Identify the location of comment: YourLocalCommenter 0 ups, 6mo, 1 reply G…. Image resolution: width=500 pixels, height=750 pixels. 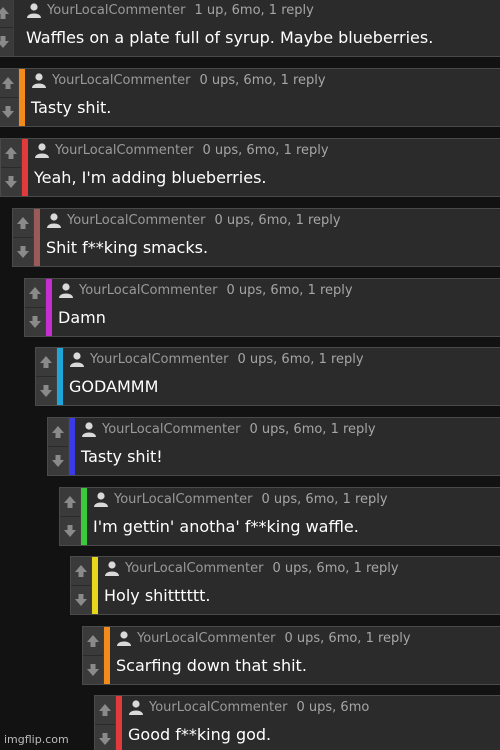
(267, 376).